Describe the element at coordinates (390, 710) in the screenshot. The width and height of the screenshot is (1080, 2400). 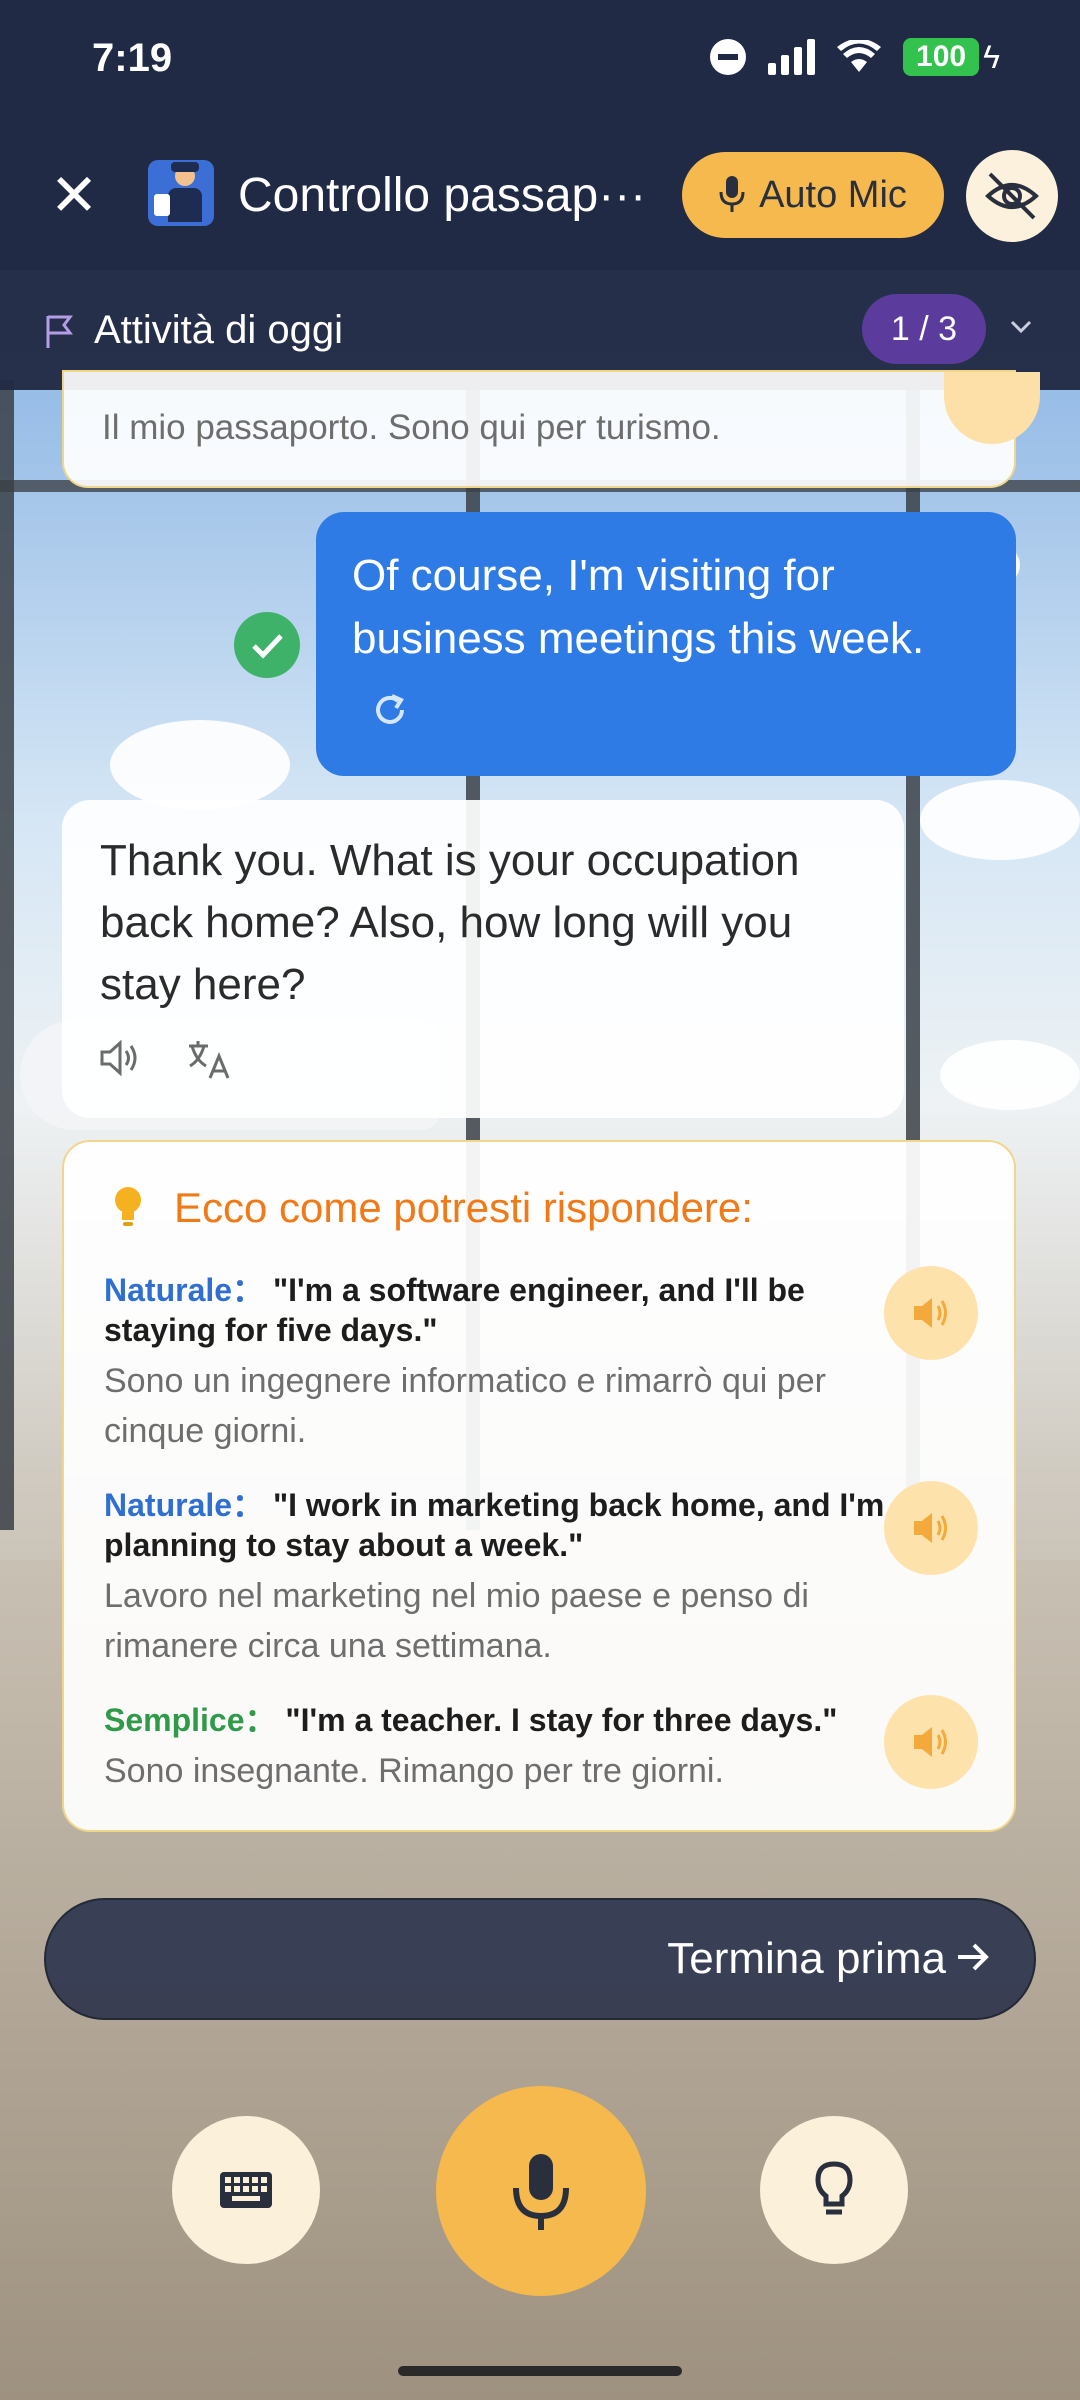
I see `retry-icon` at that location.